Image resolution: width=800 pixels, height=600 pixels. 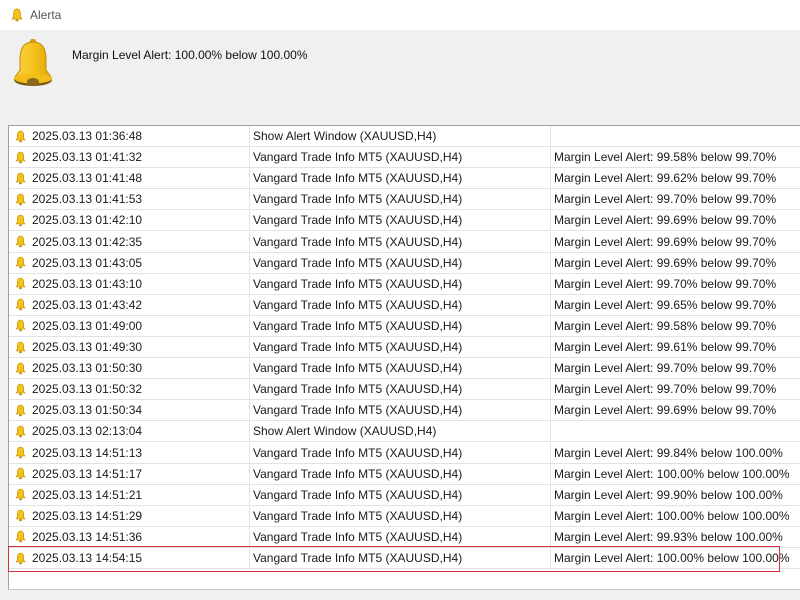 What do you see at coordinates (675, 495) in the screenshot?
I see `row-message: Margin Level Alert: 99.90% below 100.00%` at bounding box center [675, 495].